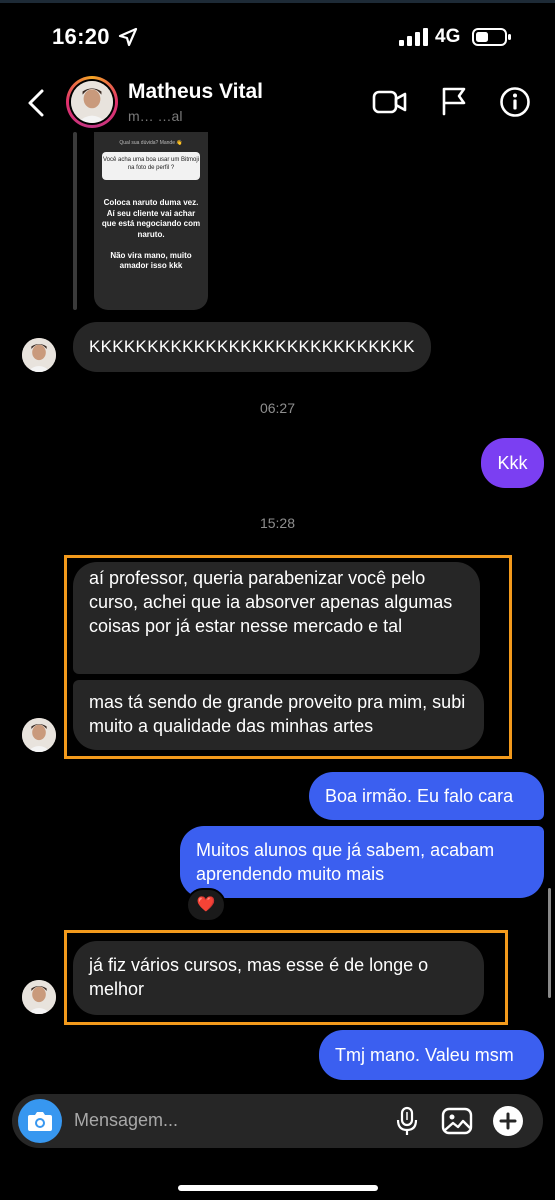  Describe the element at coordinates (195, 92) in the screenshot. I see `contact-name: Matheus Vital` at that location.